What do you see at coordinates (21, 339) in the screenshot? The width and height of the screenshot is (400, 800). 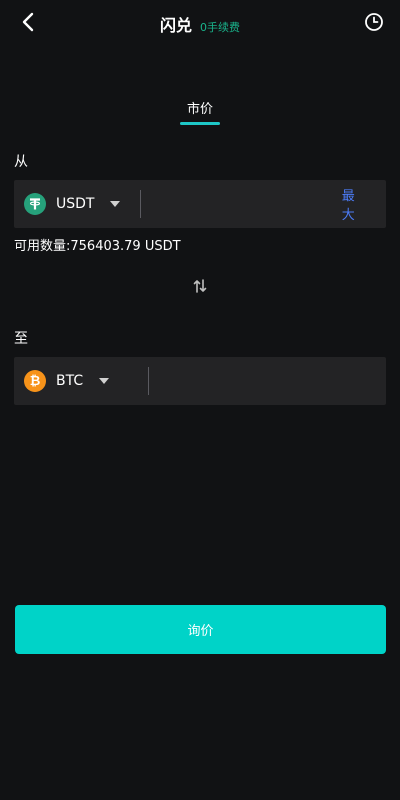 I see `to-label: 至` at bounding box center [21, 339].